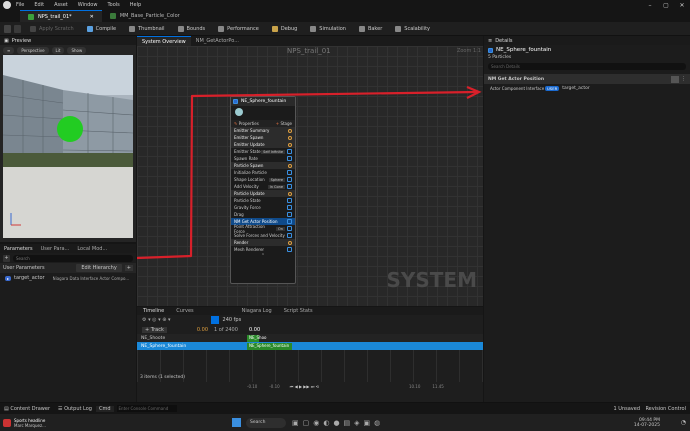  I want to click on content-drawer-button: ▤ Content Drawer, so click(27, 409).